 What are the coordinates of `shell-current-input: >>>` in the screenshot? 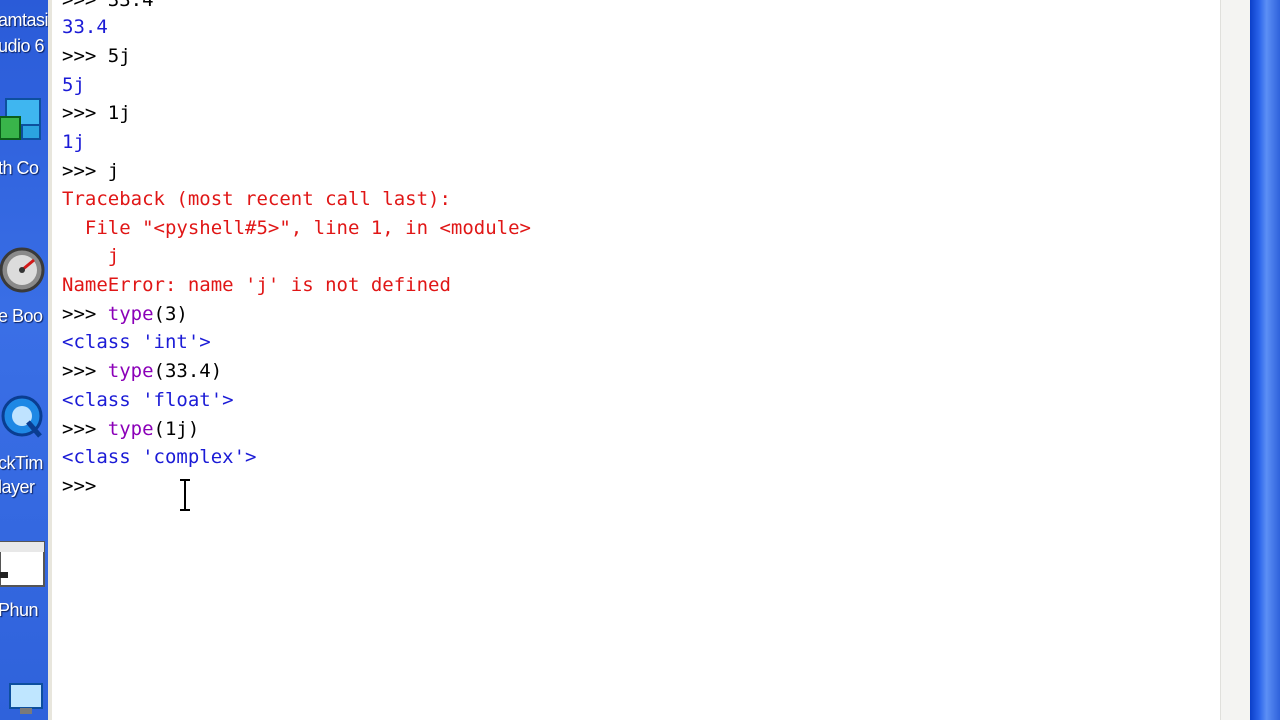 It's located at (85, 486).